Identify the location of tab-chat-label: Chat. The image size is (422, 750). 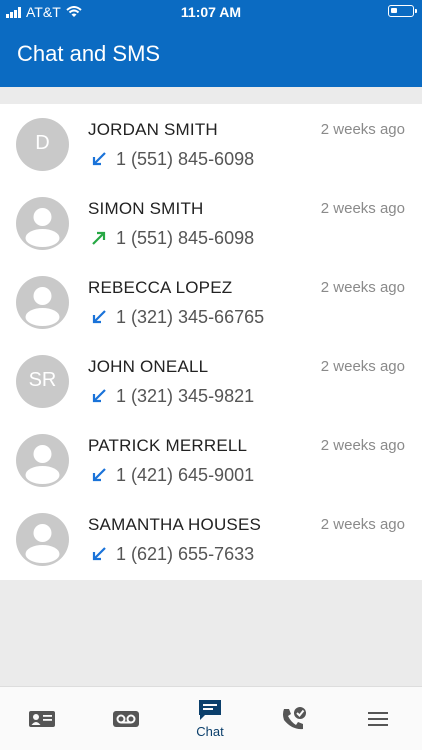
(210, 731).